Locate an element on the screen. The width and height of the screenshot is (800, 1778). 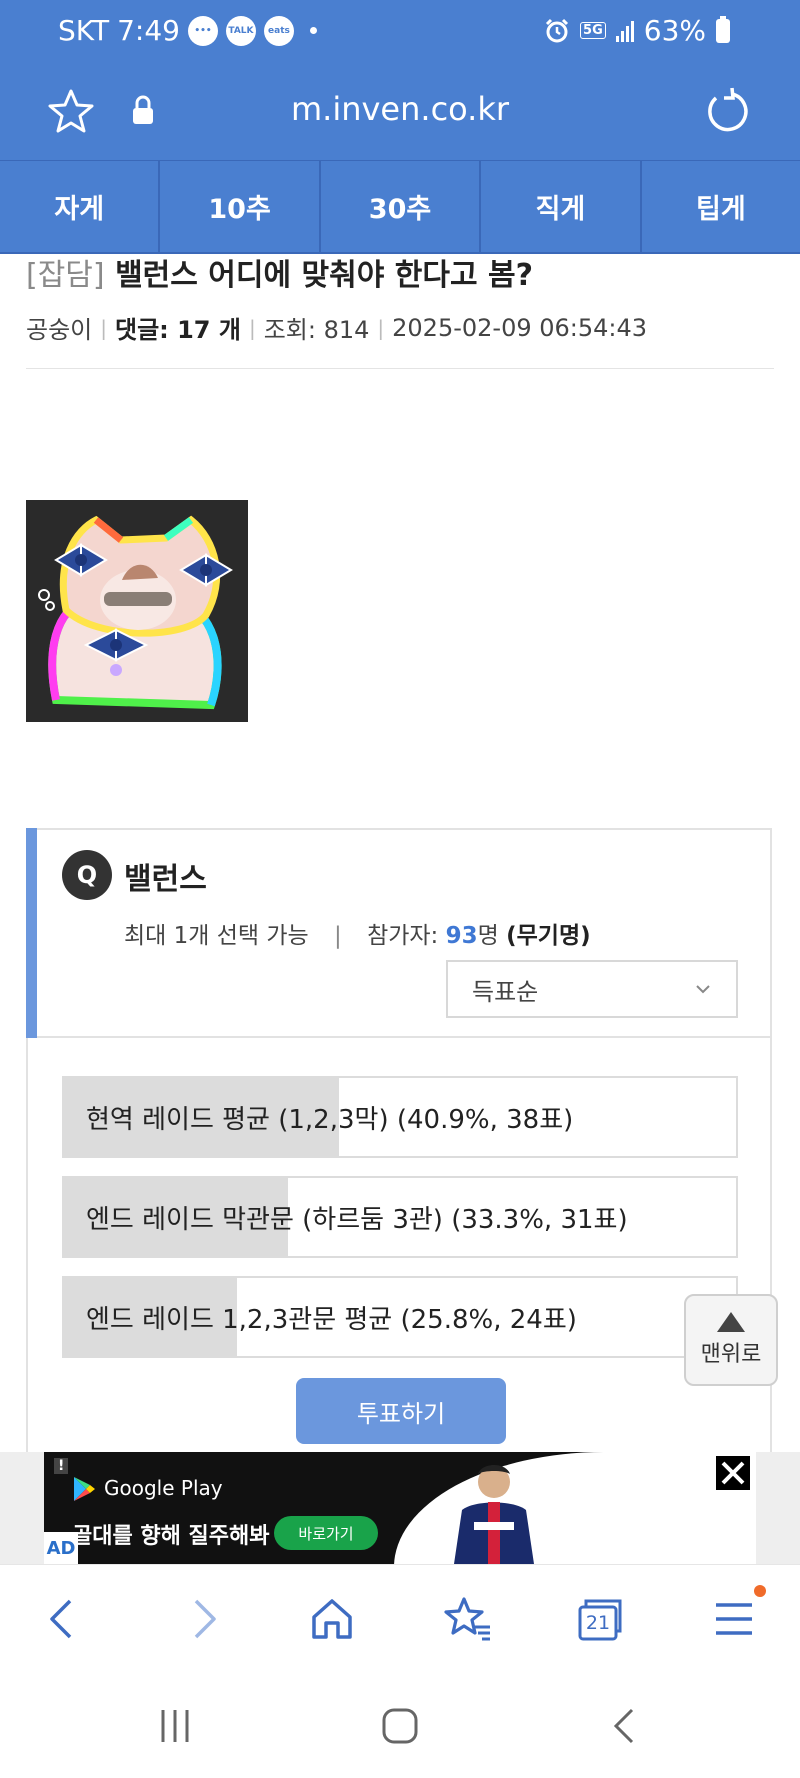
post-date: 2025-02-09 06:54:43 is located at coordinates (520, 327).